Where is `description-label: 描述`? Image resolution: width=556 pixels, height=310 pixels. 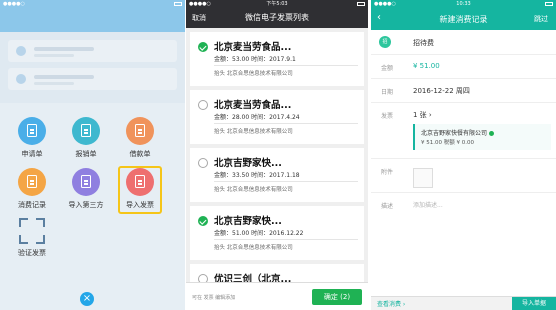
description-label: 描述 is located at coordinates (387, 206).